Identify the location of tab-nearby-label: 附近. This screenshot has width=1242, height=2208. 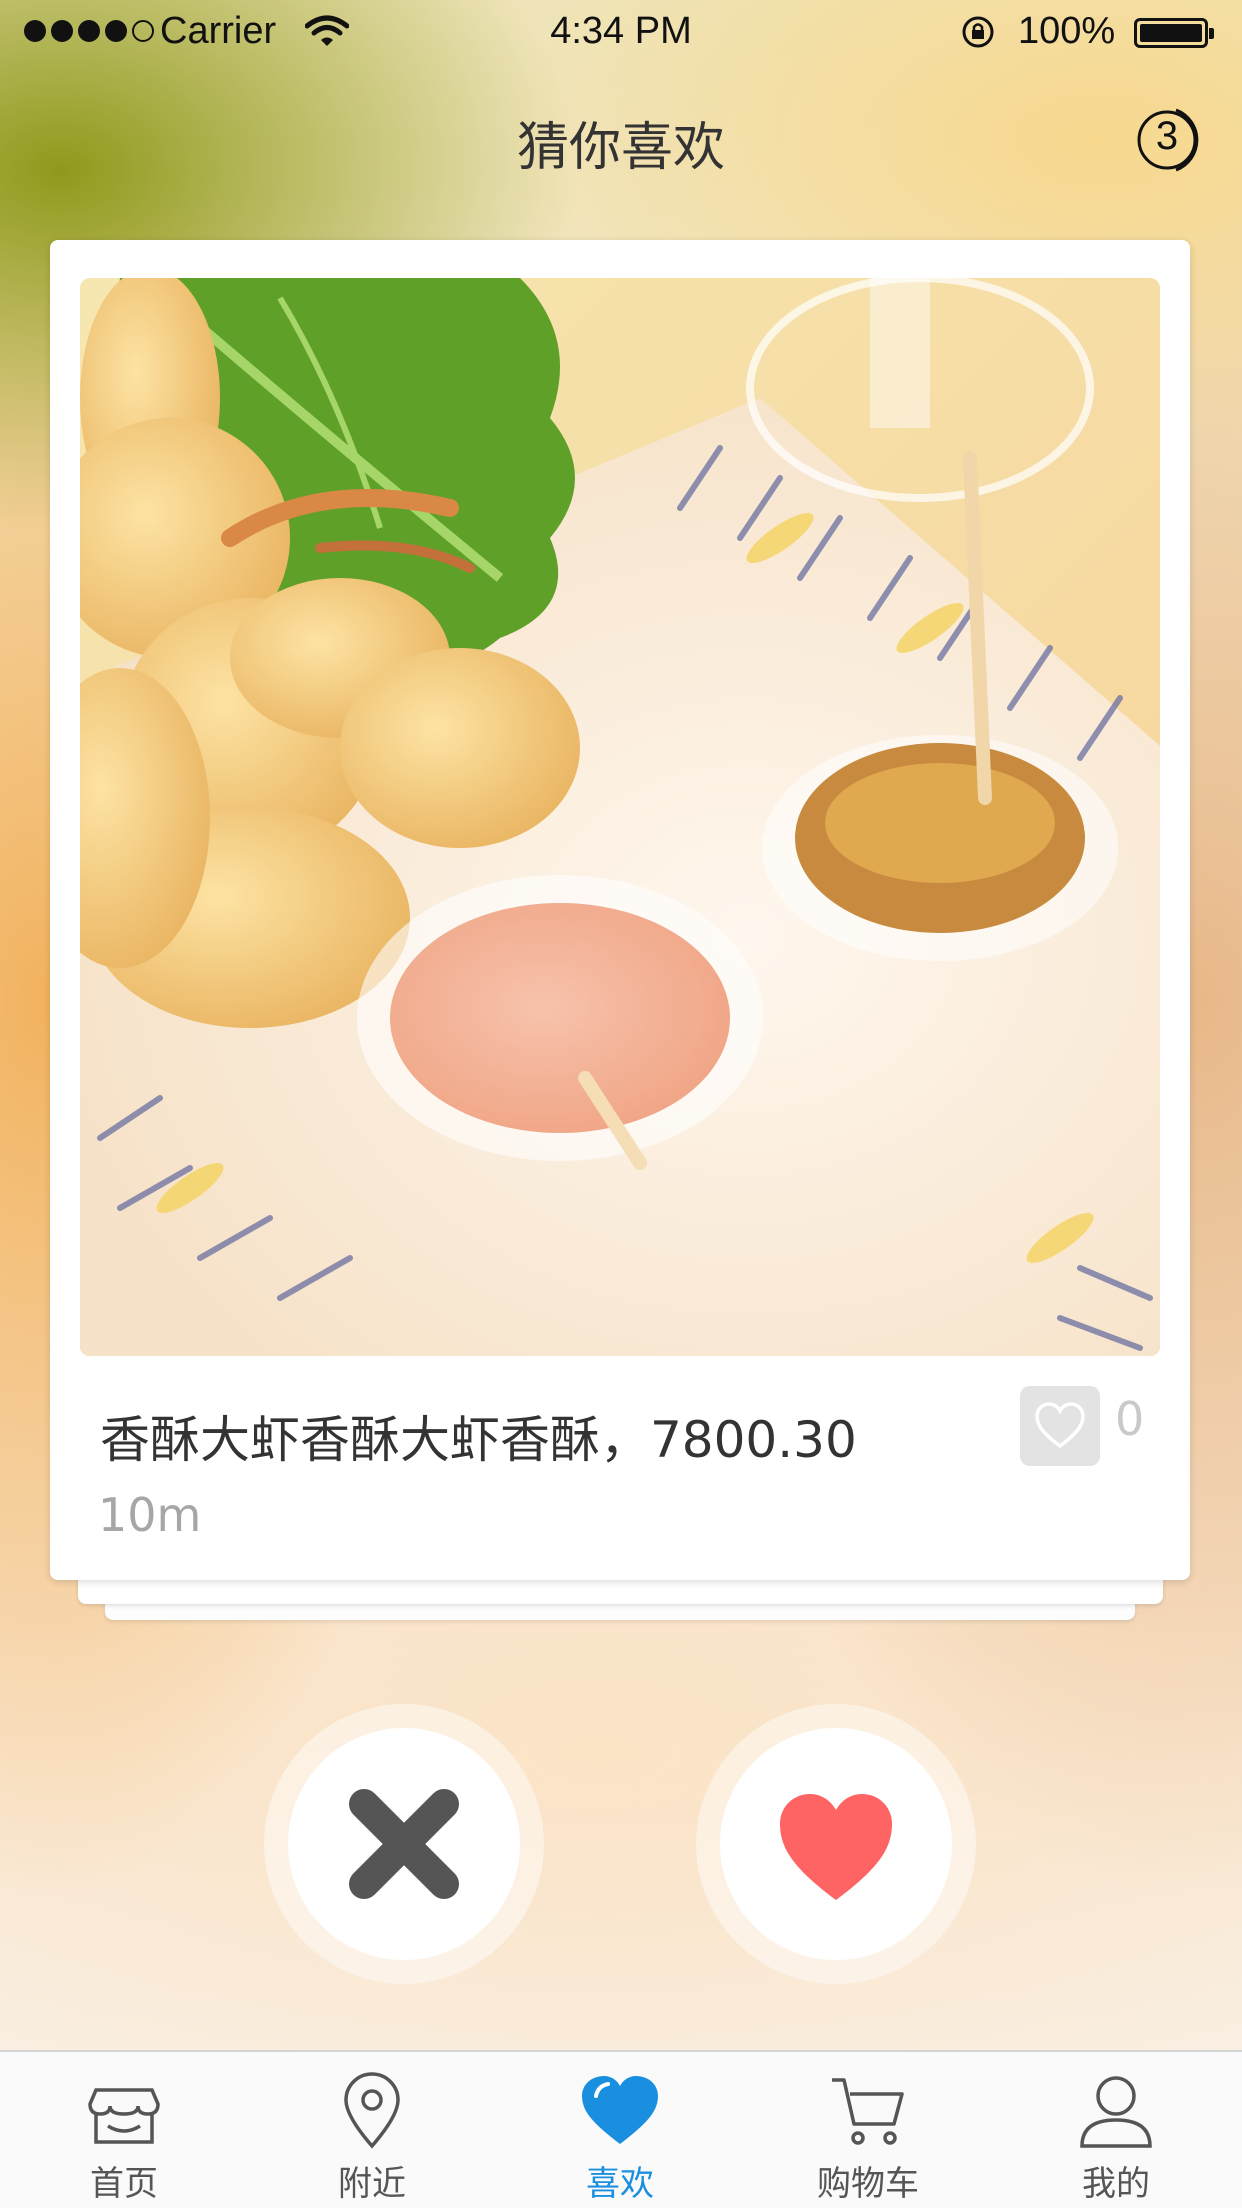
(372, 2184).